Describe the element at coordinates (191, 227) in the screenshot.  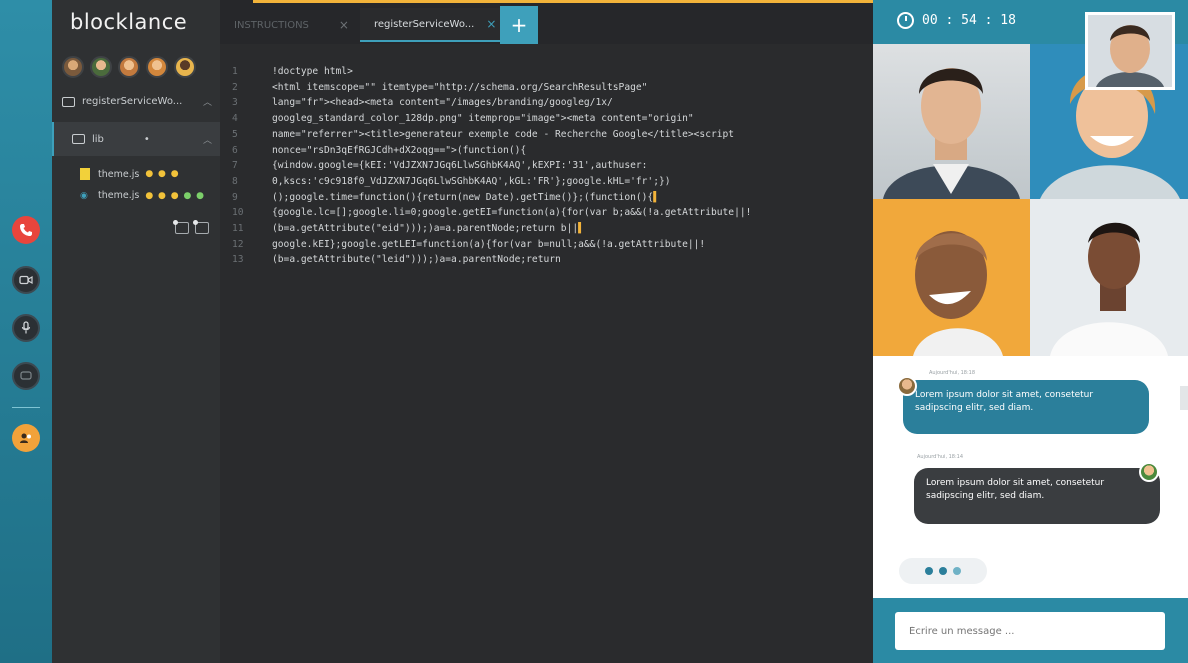
I see `file-actions` at that location.